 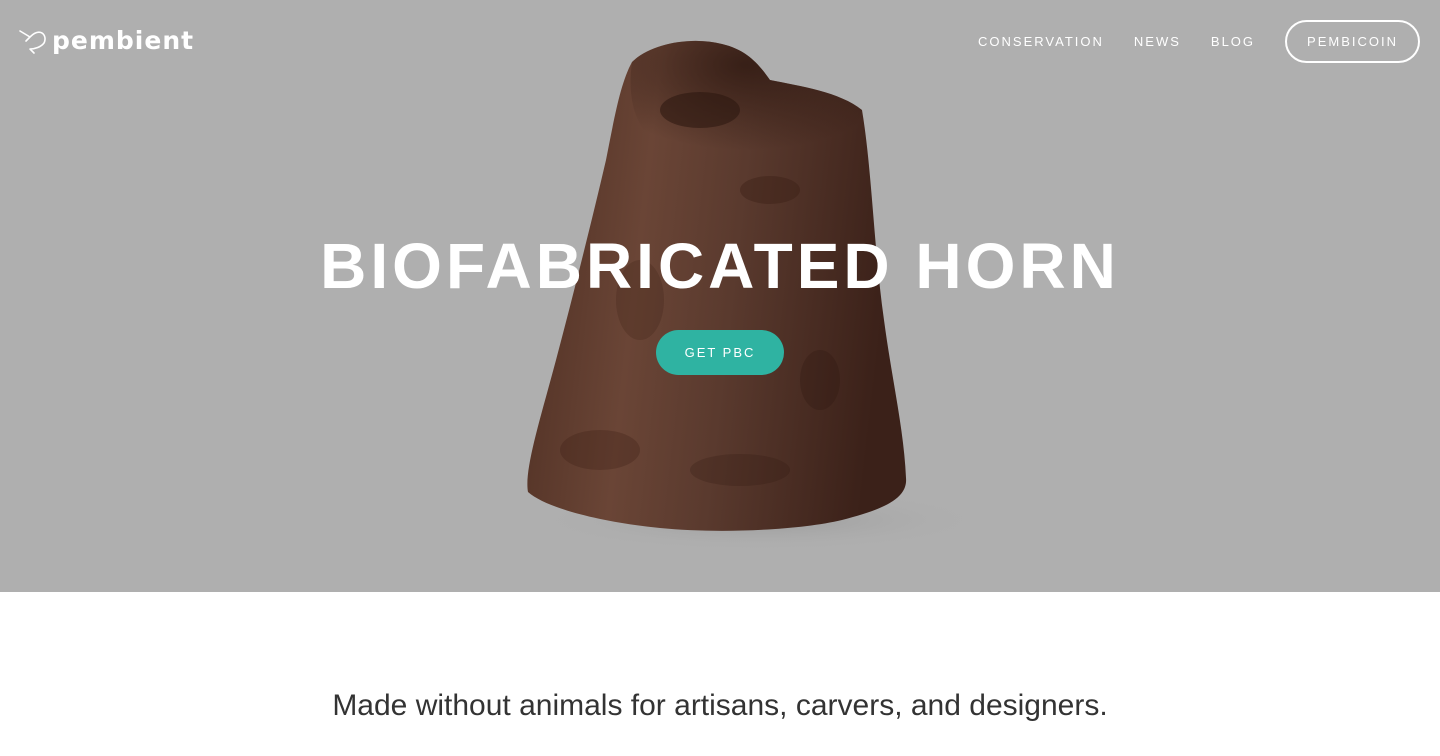 What do you see at coordinates (720, 266) in the screenshot?
I see `hero-title: BIOFABRICATED HORN` at bounding box center [720, 266].